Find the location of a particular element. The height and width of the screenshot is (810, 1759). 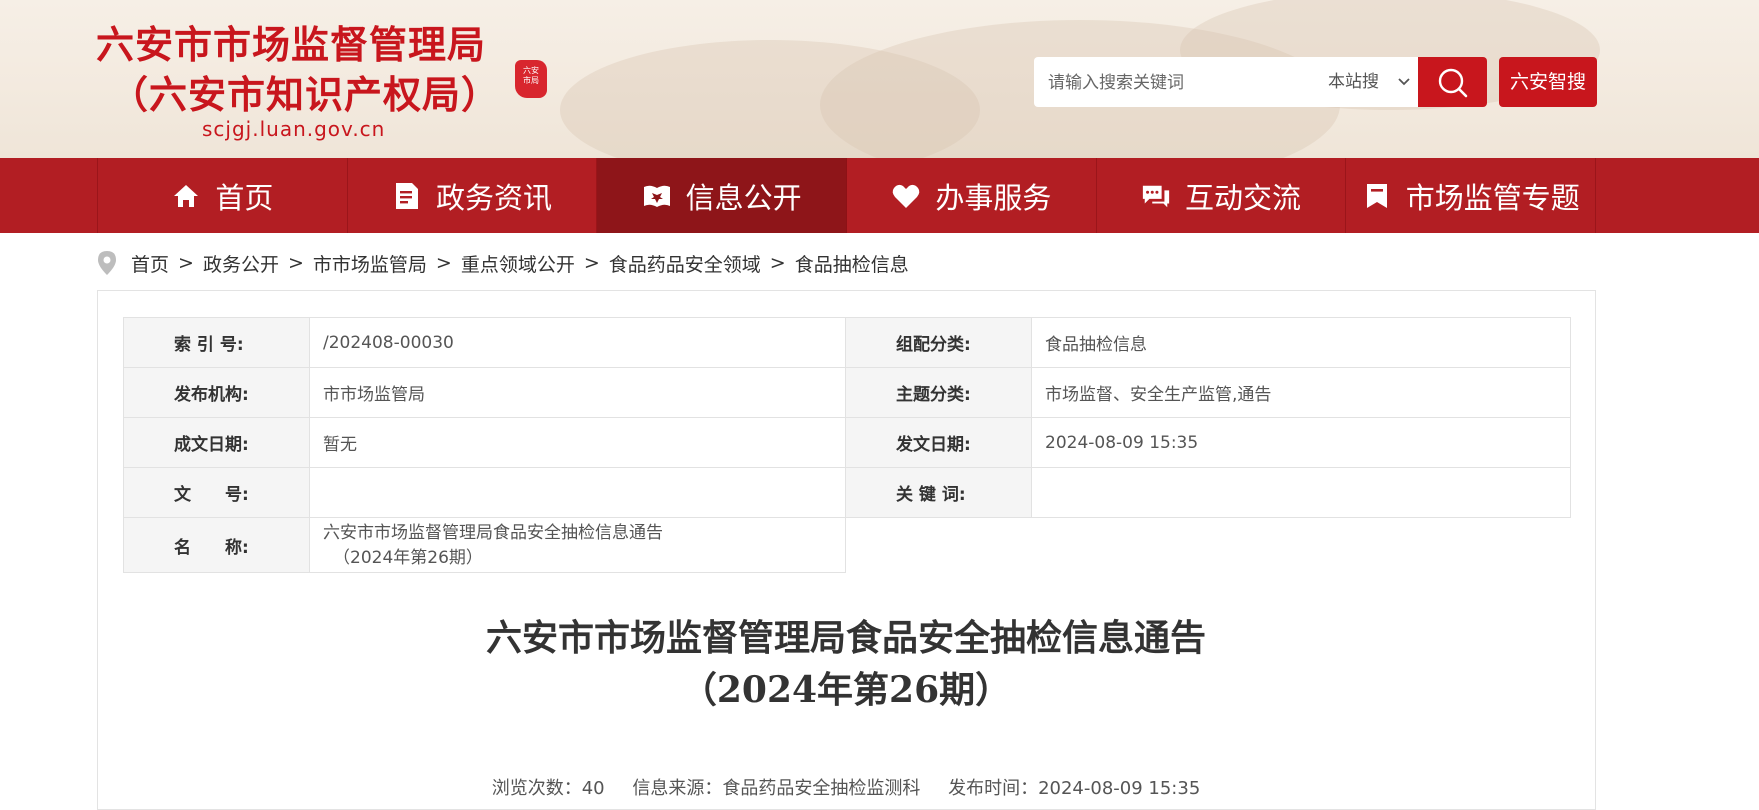

search-button is located at coordinates (1452, 82).